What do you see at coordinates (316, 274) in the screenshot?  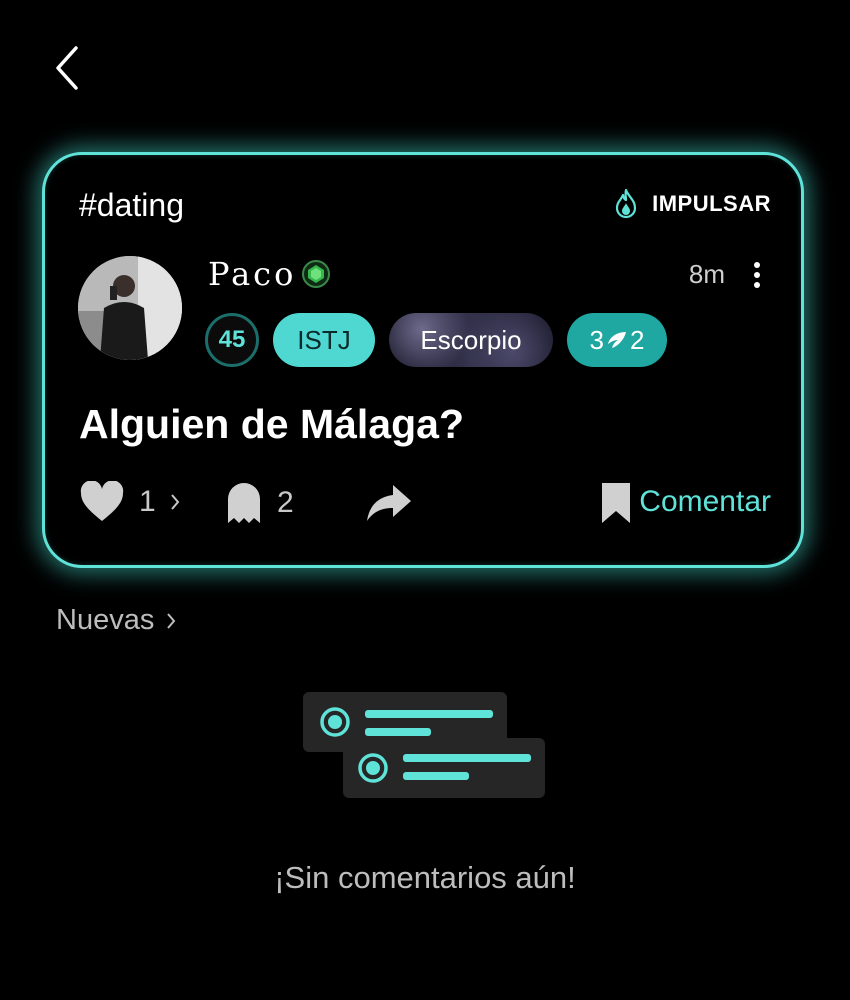 I see `gem-badge-icon` at bounding box center [316, 274].